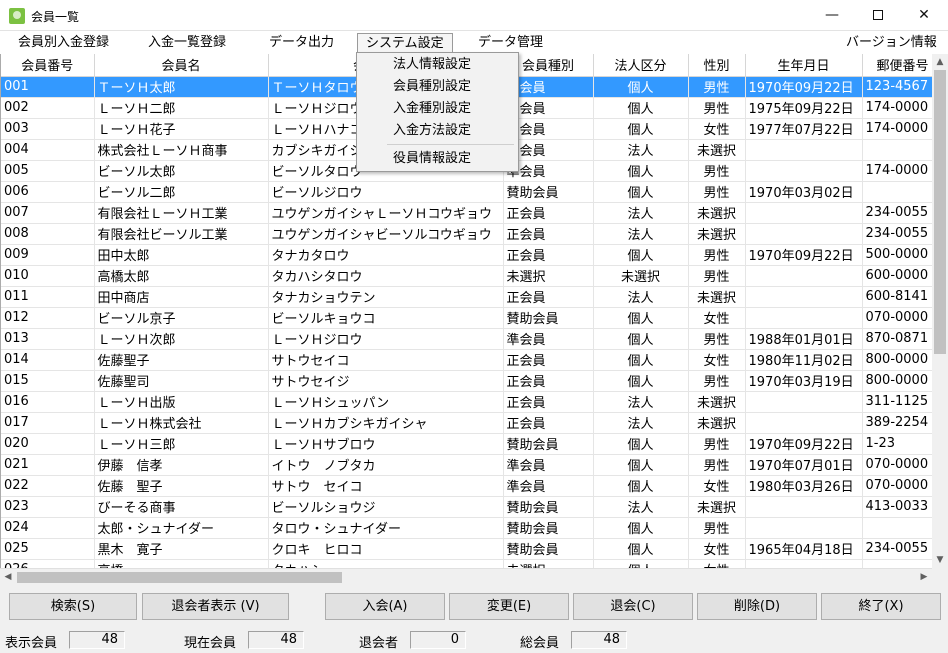 Image resolution: width=948 pixels, height=653 pixels. What do you see at coordinates (466, 563) in the screenshot?
I see `table-row: 026高橋タカハシ未選択個人女性` at bounding box center [466, 563].